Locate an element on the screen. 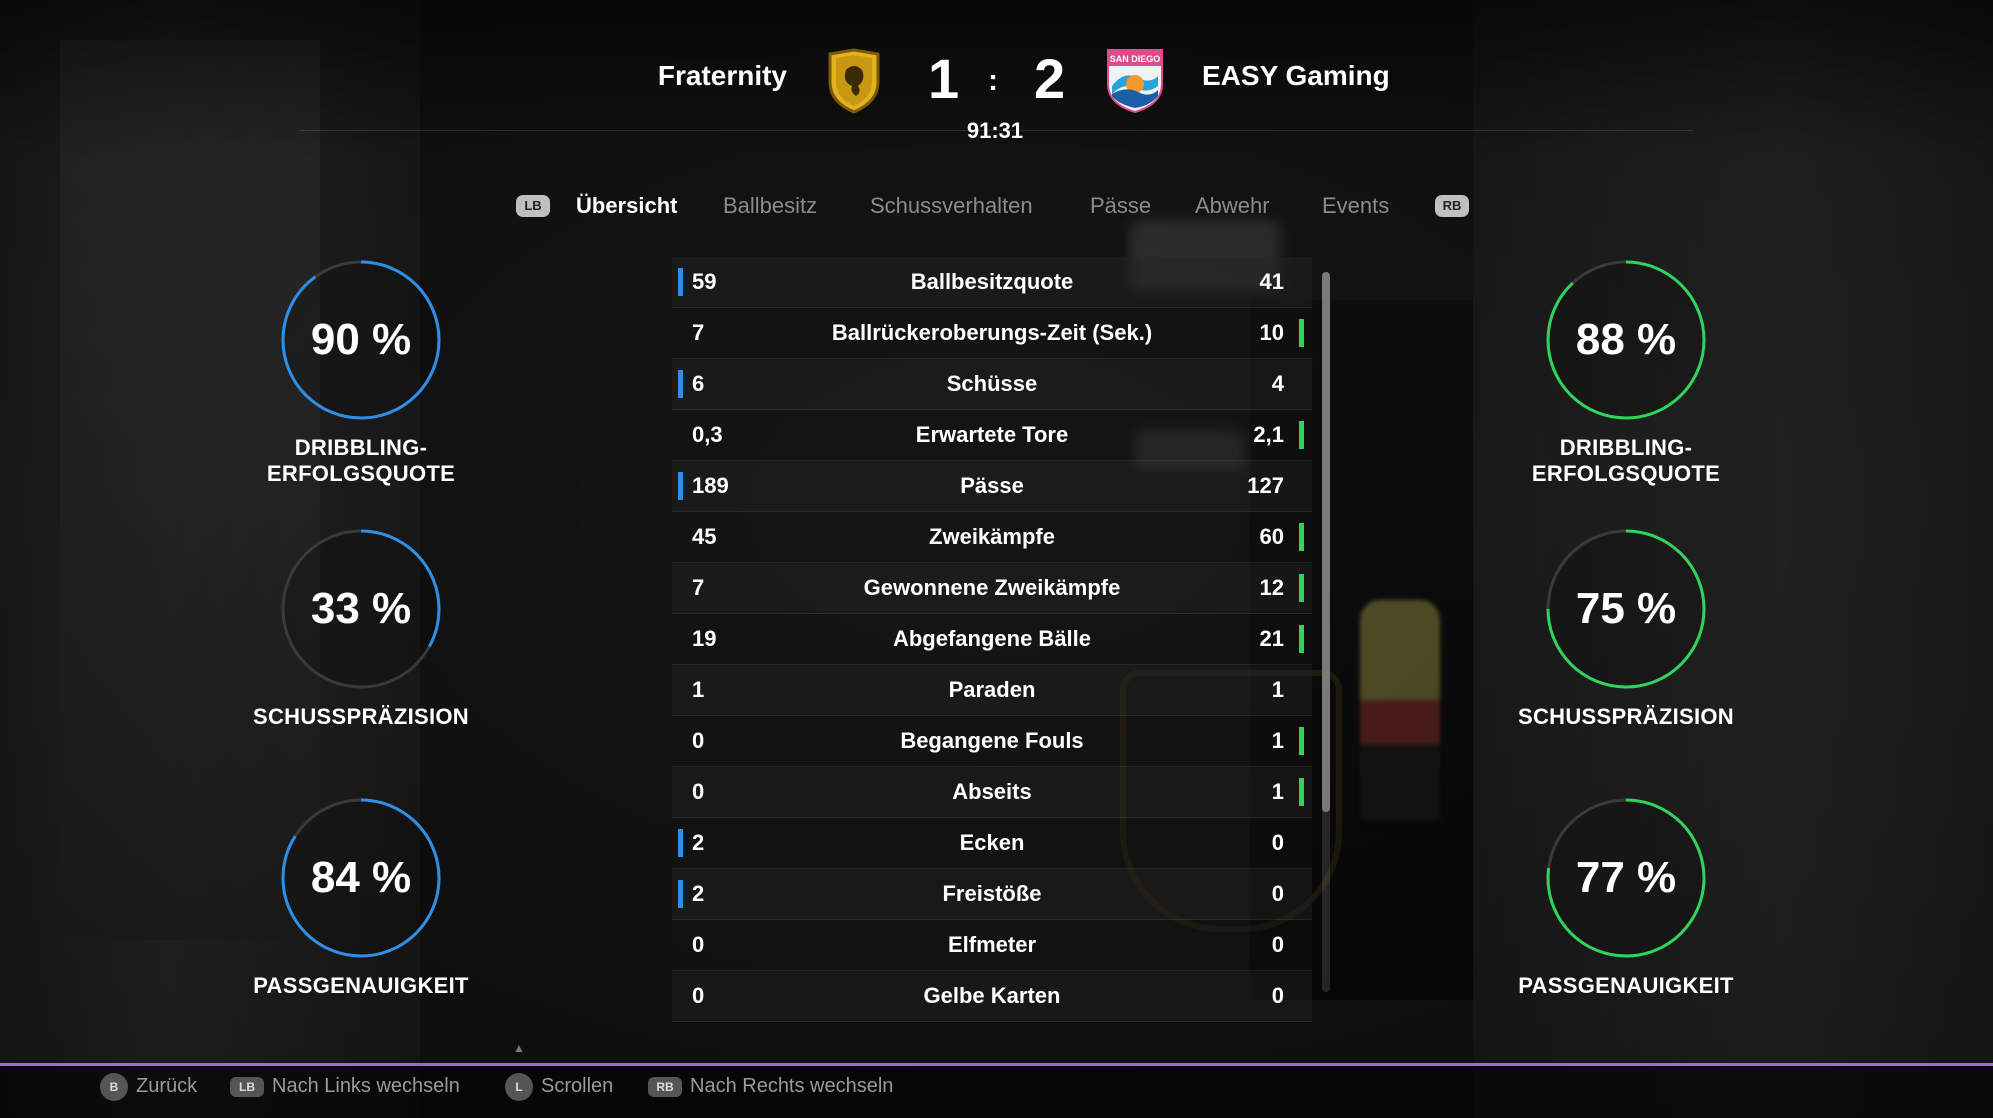 The image size is (1993, 1118). stat-name: Ballbesitzquote is located at coordinates (992, 281).